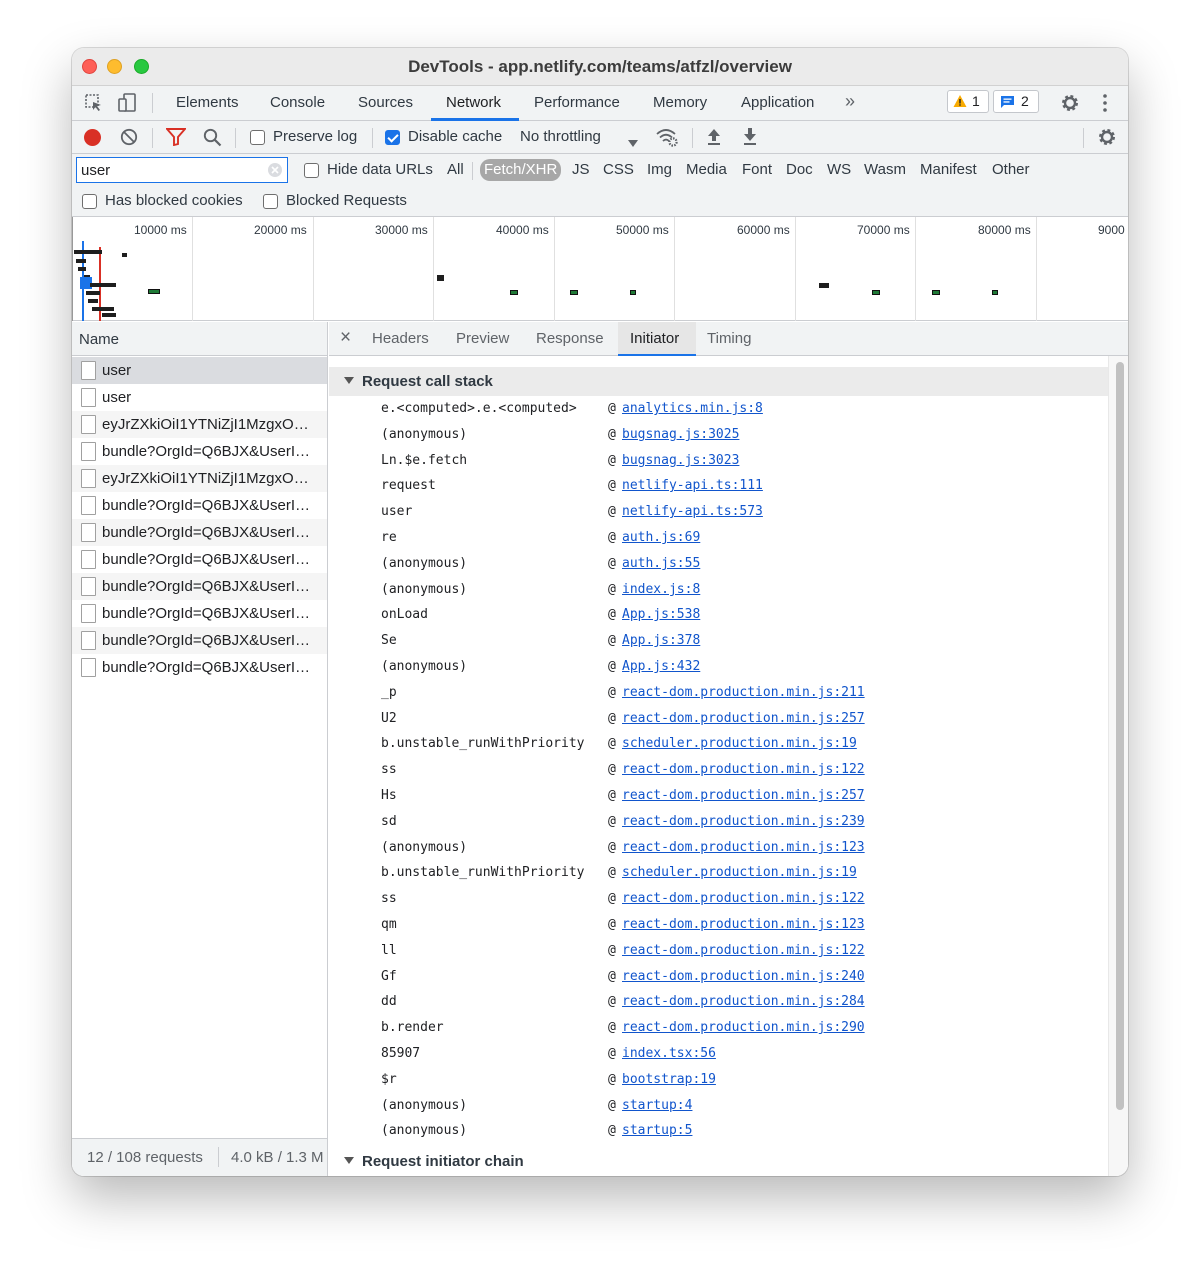 This screenshot has width=1200, height=1272. I want to click on filter-type-fetch-xhr: Fetch/XHR, so click(521, 170).